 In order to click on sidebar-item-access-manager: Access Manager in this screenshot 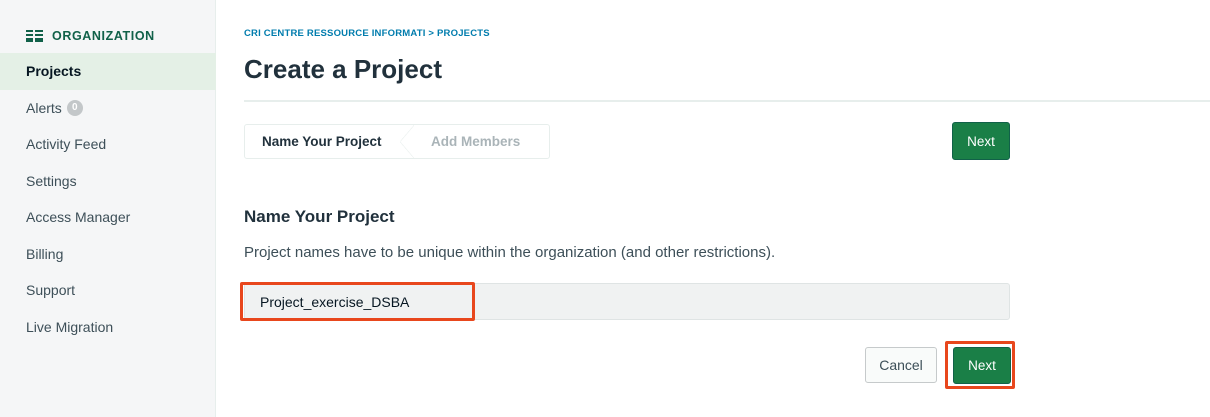, I will do `click(108, 217)`.